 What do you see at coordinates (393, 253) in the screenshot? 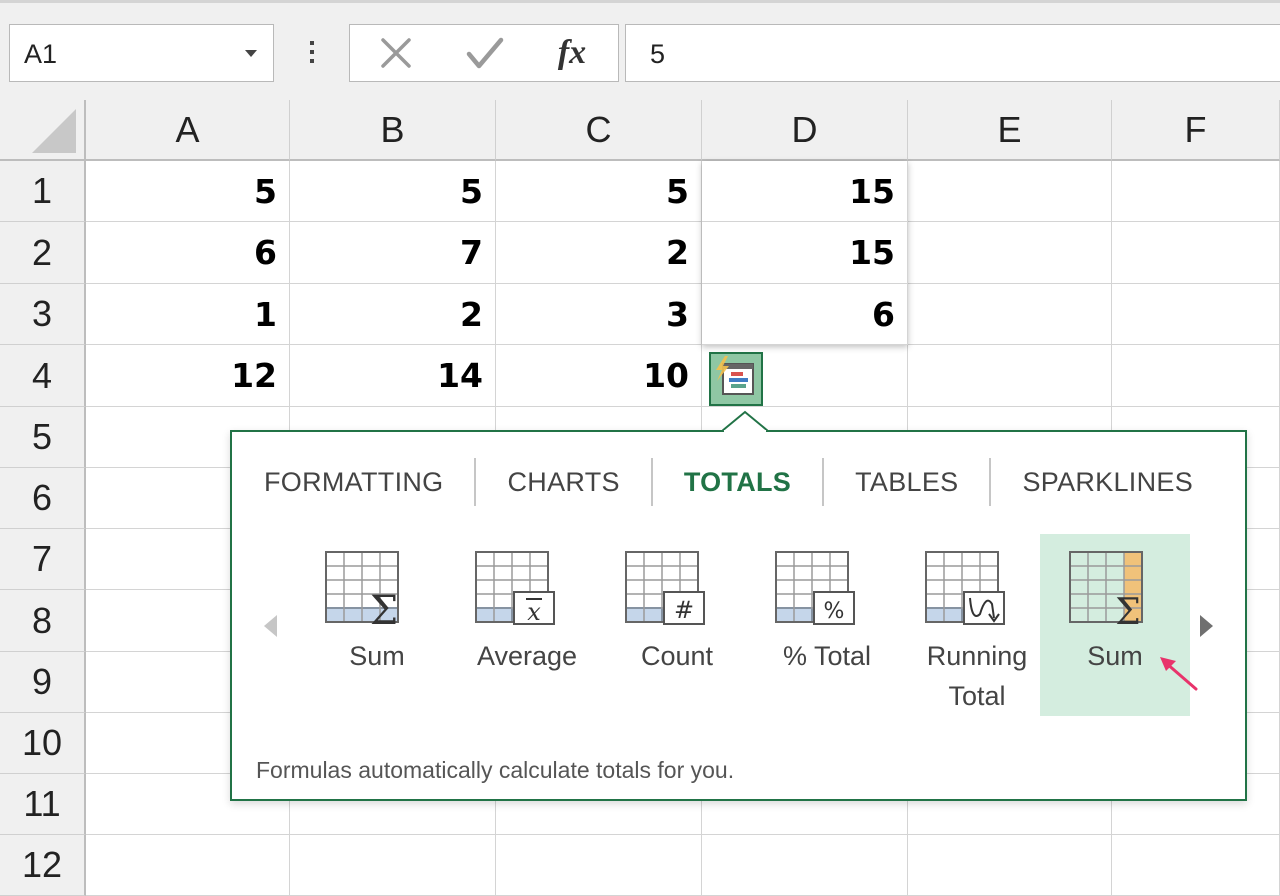
I see `cell-b2: 7` at bounding box center [393, 253].